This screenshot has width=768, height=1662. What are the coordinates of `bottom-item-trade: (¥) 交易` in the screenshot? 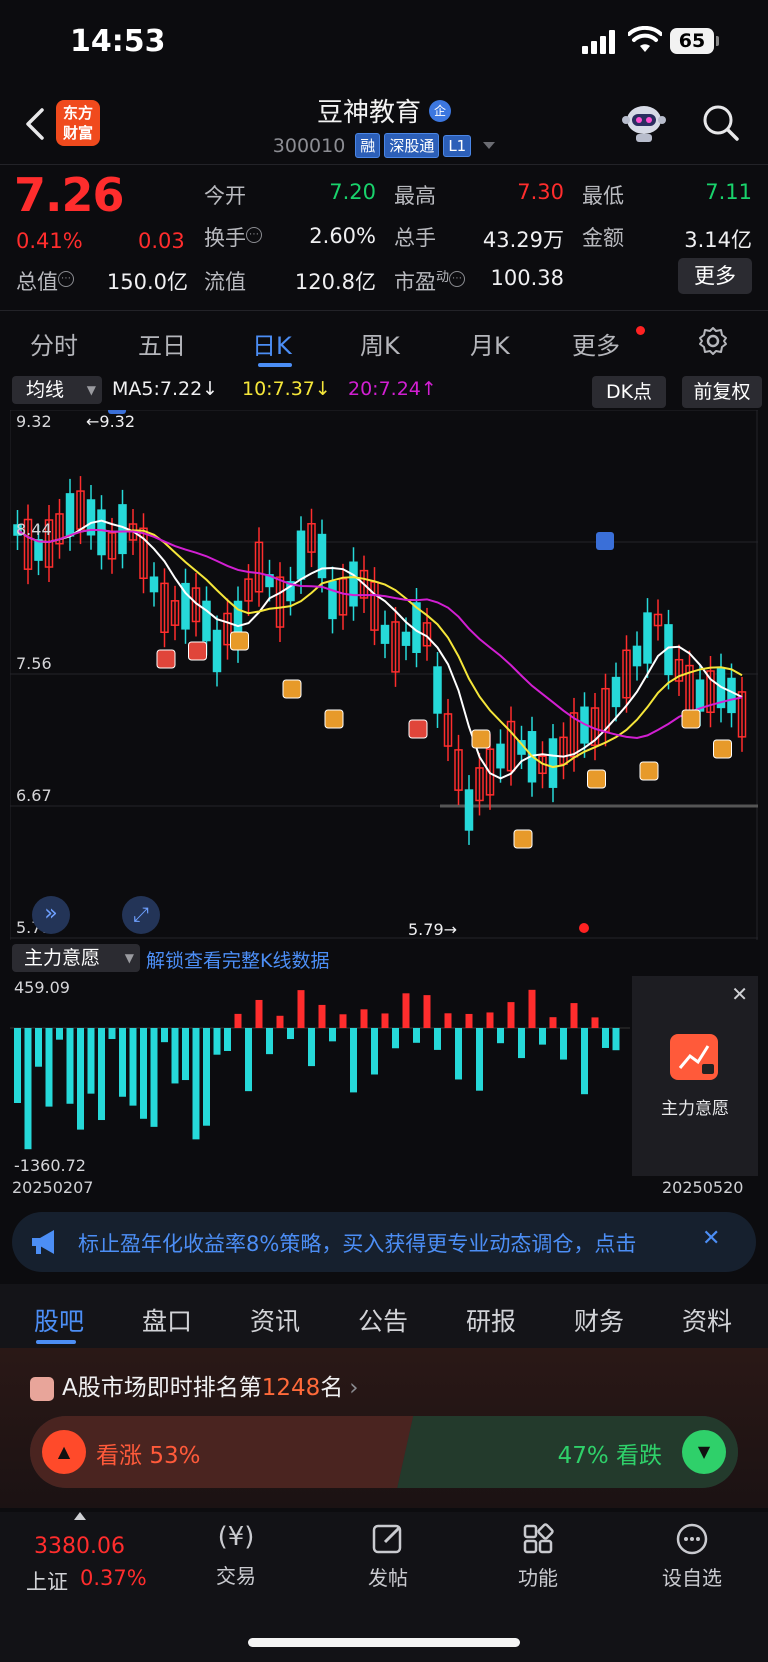 It's located at (236, 1555).